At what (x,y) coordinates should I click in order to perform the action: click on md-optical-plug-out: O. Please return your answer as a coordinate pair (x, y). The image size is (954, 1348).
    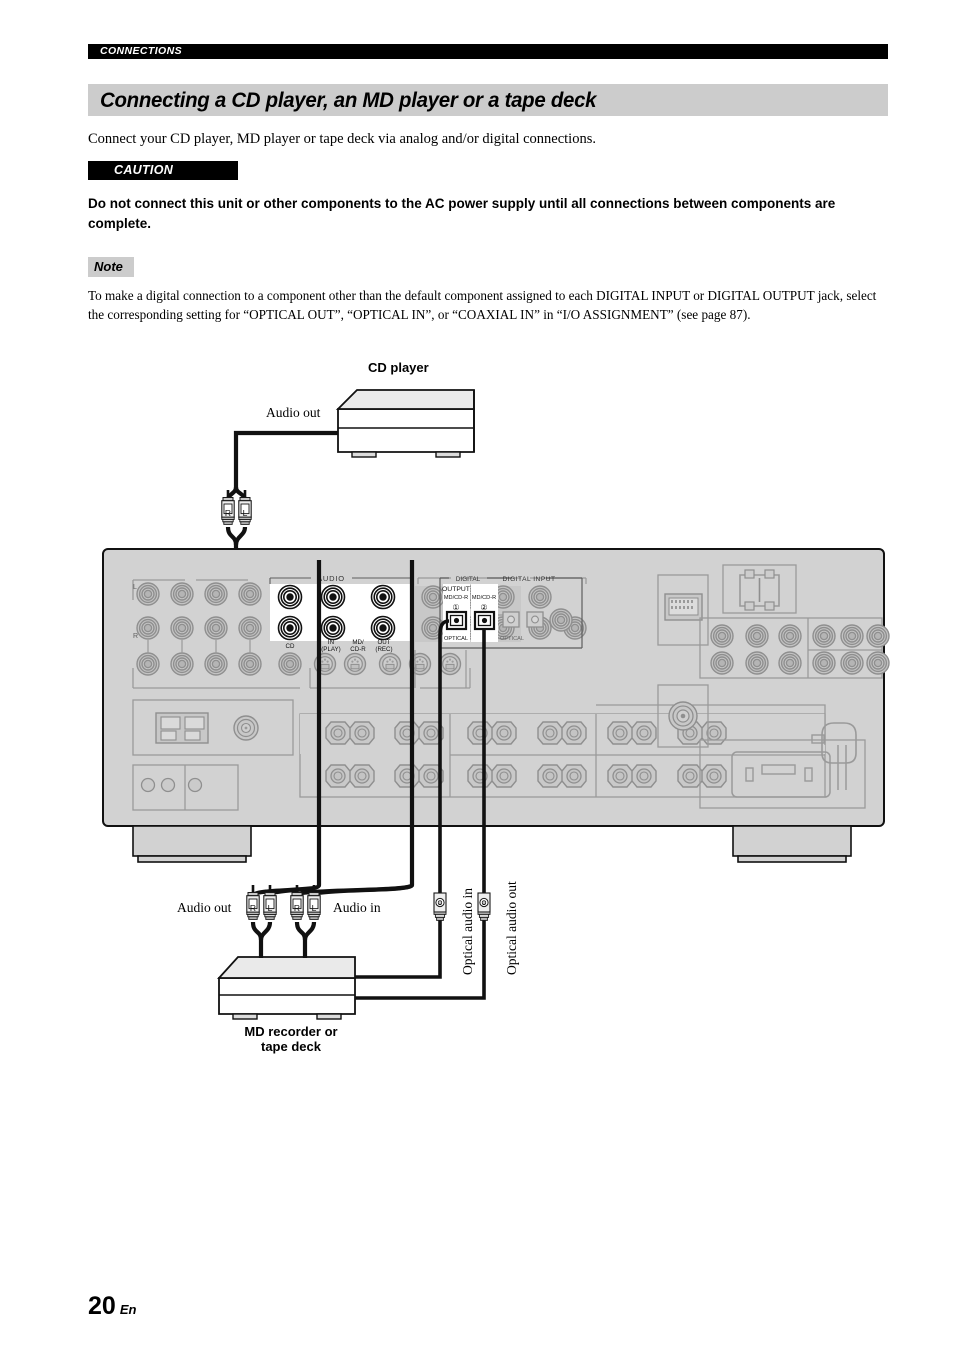
    Looking at the image, I should click on (484, 902).